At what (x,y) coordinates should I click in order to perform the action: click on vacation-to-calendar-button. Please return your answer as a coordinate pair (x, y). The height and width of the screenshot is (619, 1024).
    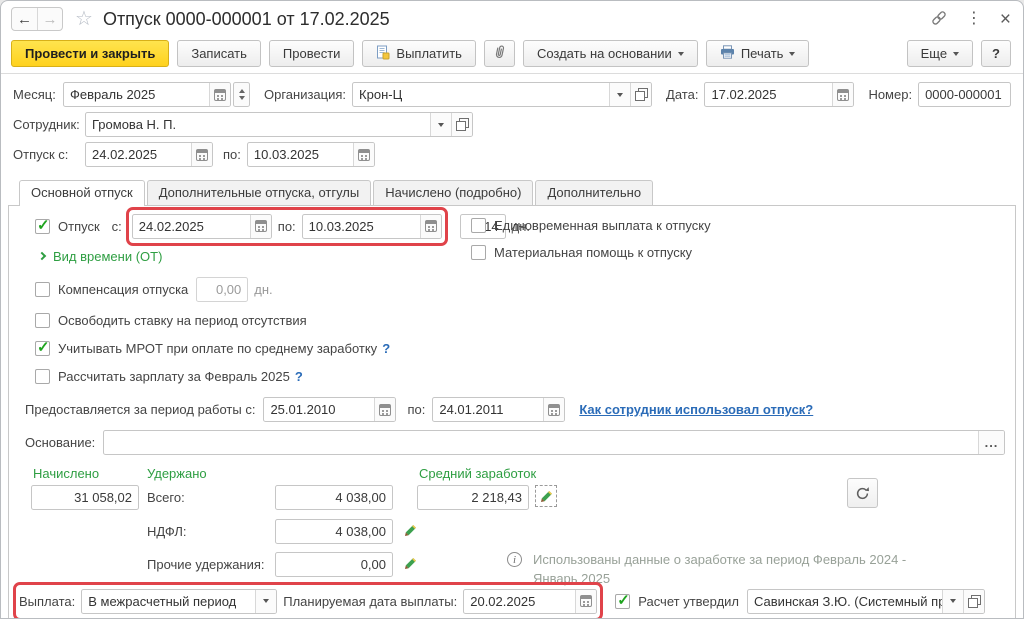
    Looking at the image, I should click on (363, 154).